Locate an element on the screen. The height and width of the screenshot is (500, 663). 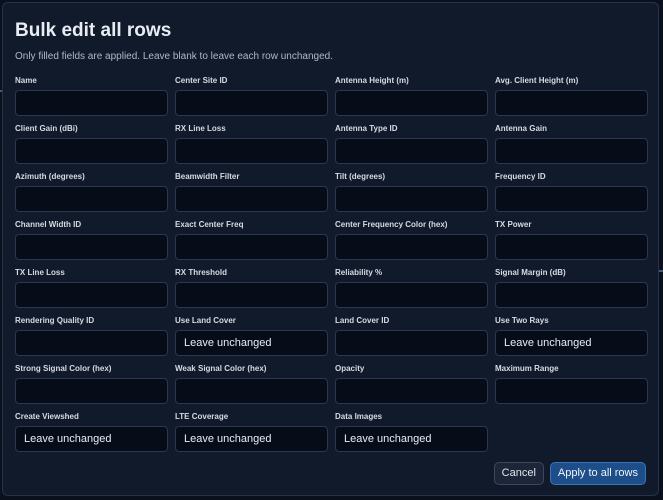
field-tx-power: TX Power is located at coordinates (571, 241).